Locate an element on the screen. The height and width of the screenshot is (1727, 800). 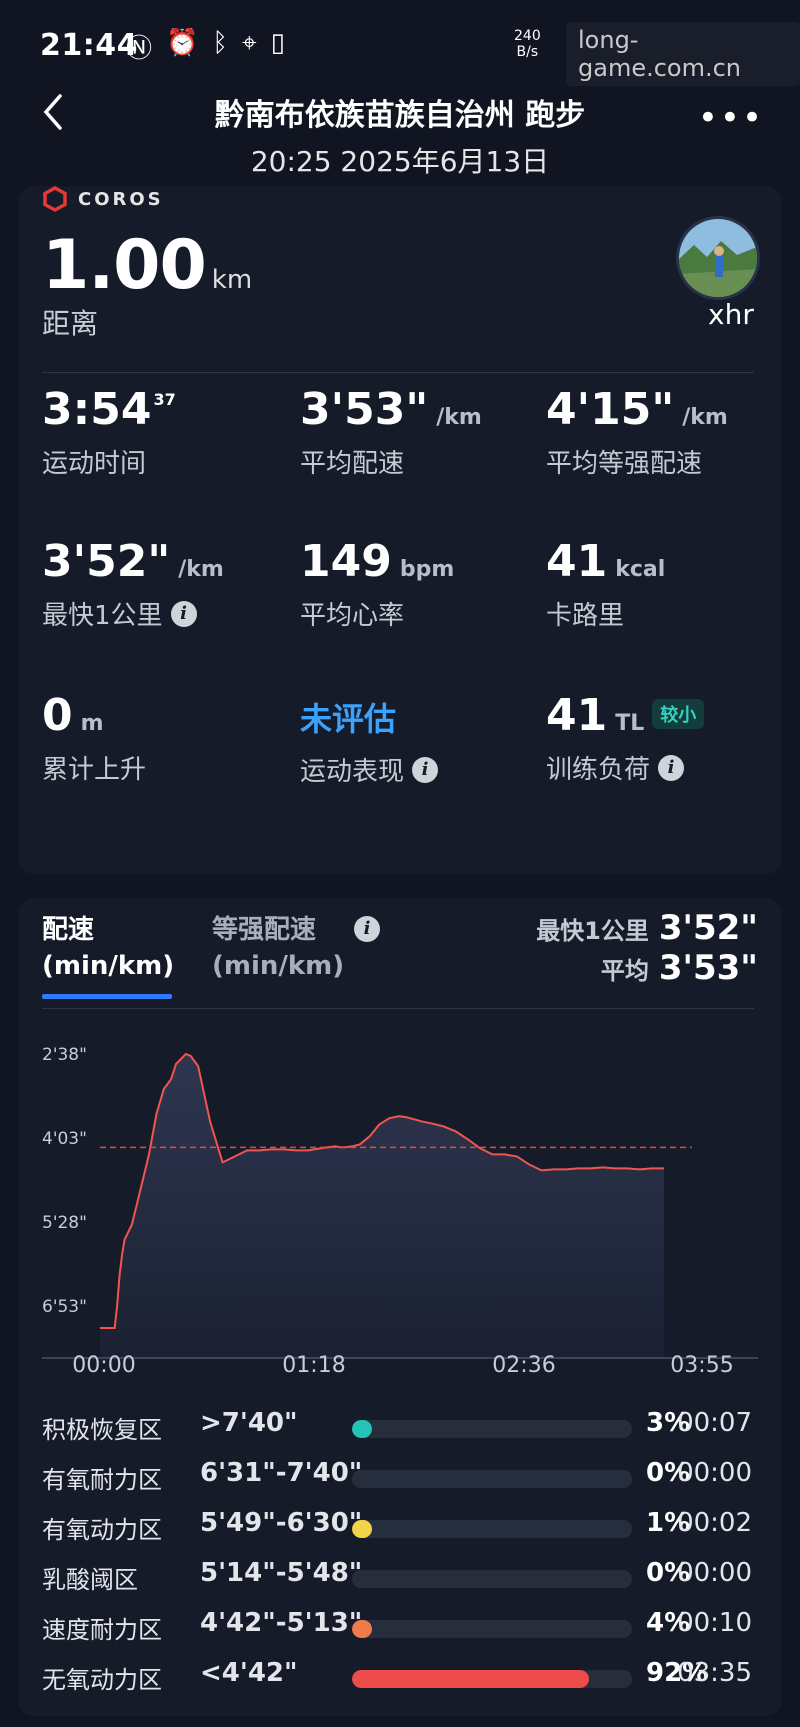
pace-area is located at coordinates (382, 1206).